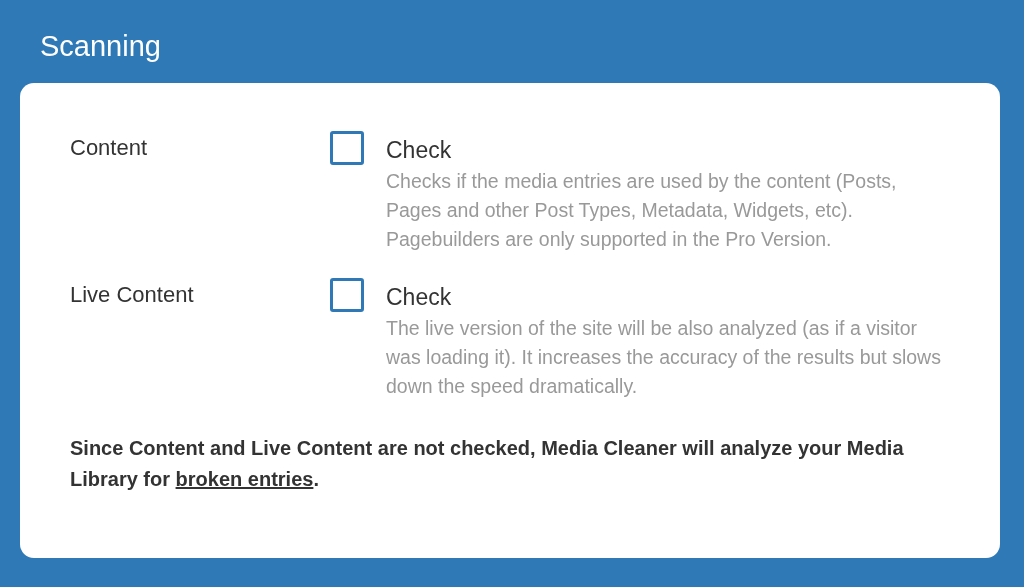 The width and height of the screenshot is (1024, 587). Describe the element at coordinates (109, 147) in the screenshot. I see `option-label: Content` at that location.